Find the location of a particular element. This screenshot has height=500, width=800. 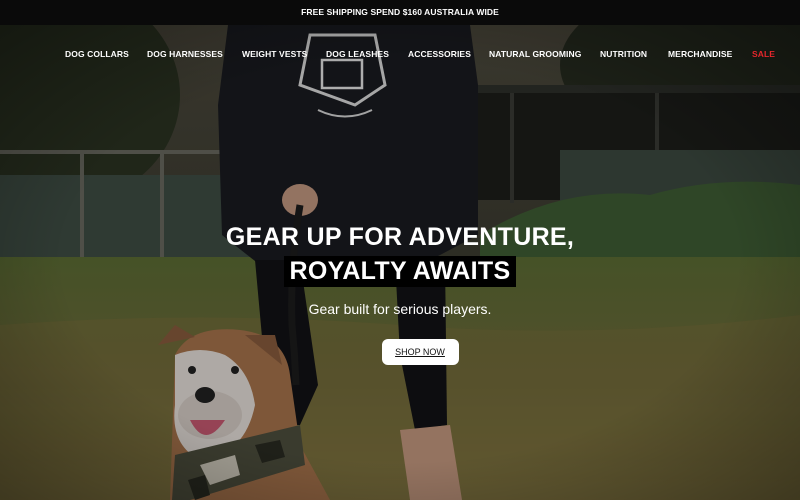

nav-item-dog-leashes: DOG LEASHES is located at coordinates (357, 54).